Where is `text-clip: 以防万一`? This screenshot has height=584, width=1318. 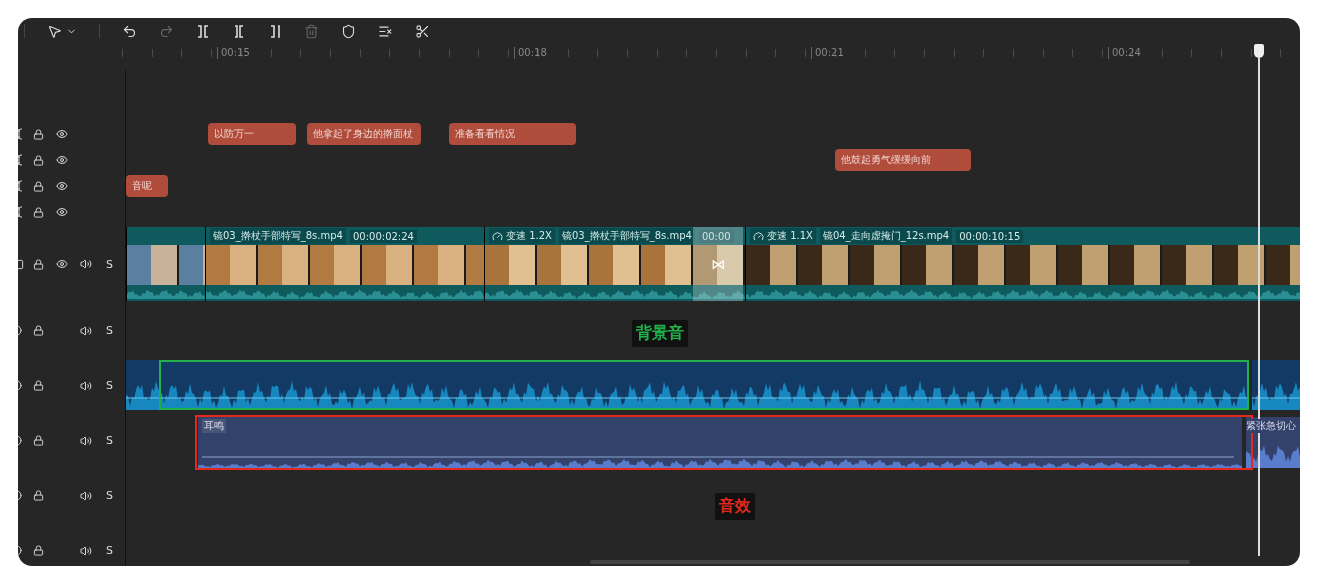 text-clip: 以防万一 is located at coordinates (252, 134).